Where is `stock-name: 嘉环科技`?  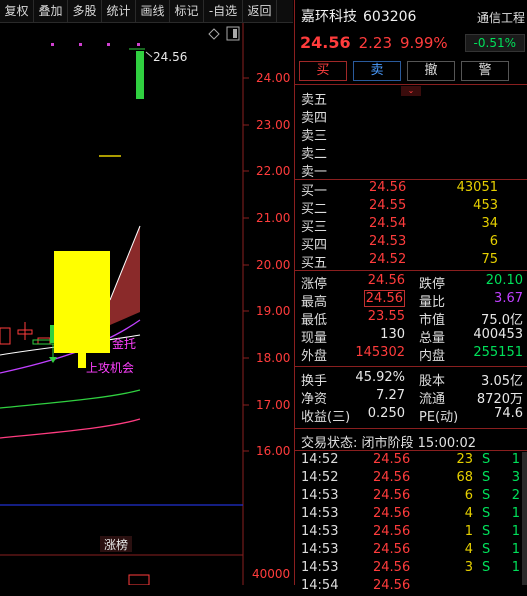
stock-name: 嘉环科技 is located at coordinates (329, 17).